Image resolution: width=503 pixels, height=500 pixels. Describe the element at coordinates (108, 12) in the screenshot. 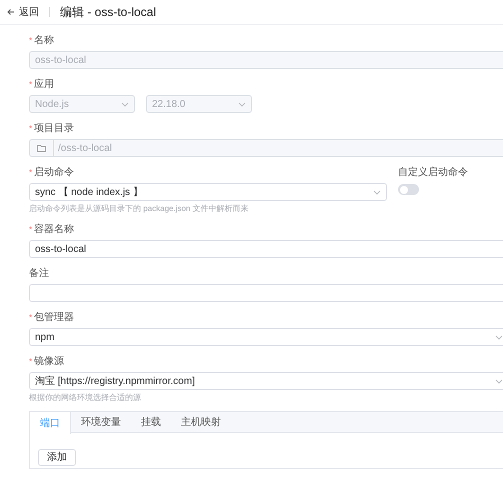

I see `page-title: 编辑 - oss-to-local` at that location.